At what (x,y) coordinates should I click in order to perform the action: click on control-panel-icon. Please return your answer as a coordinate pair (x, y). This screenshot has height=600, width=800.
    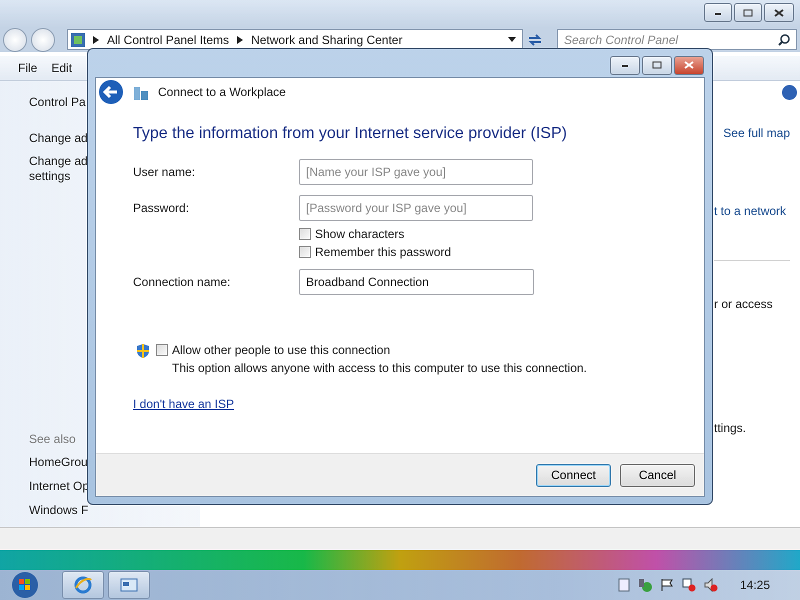
    Looking at the image, I should click on (78, 39).